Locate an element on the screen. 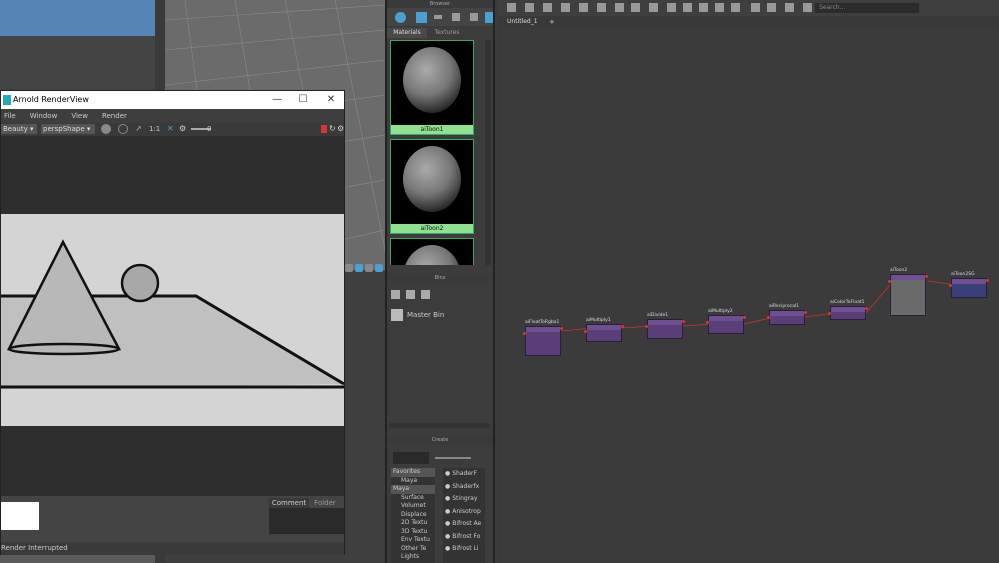 The height and width of the screenshot is (563, 999). refresh-icon: ↻ is located at coordinates (332, 129).